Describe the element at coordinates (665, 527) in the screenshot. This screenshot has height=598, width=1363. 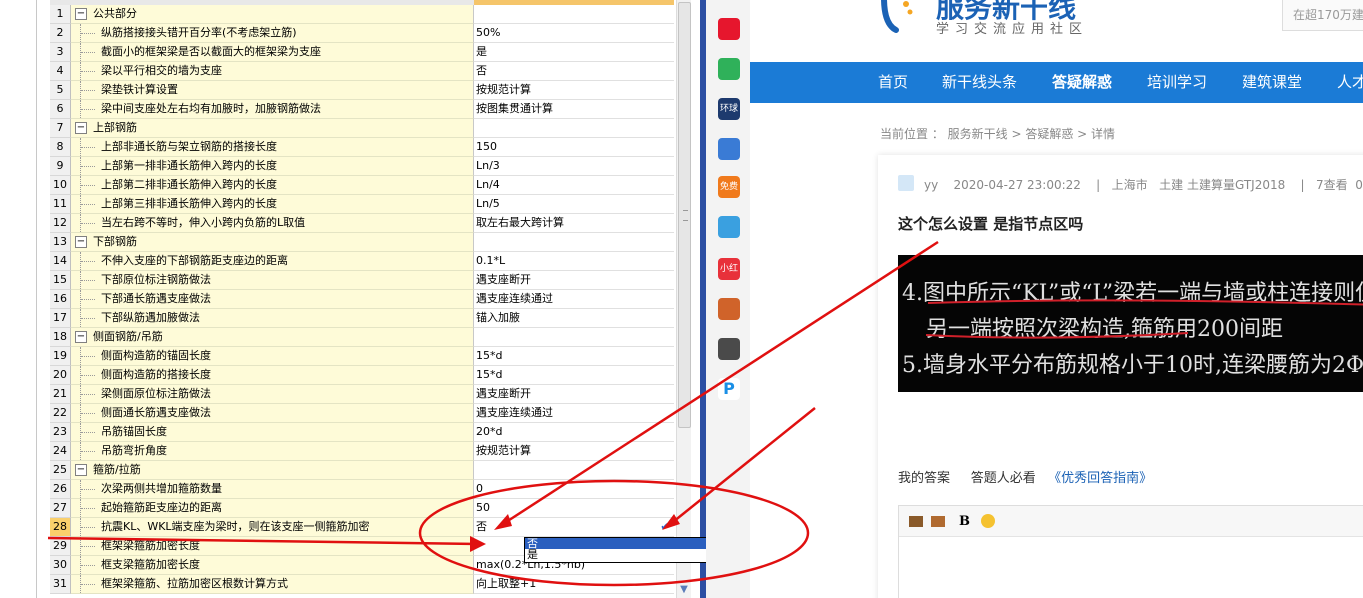
I see `dropdown-arrow-icon: ✔` at that location.